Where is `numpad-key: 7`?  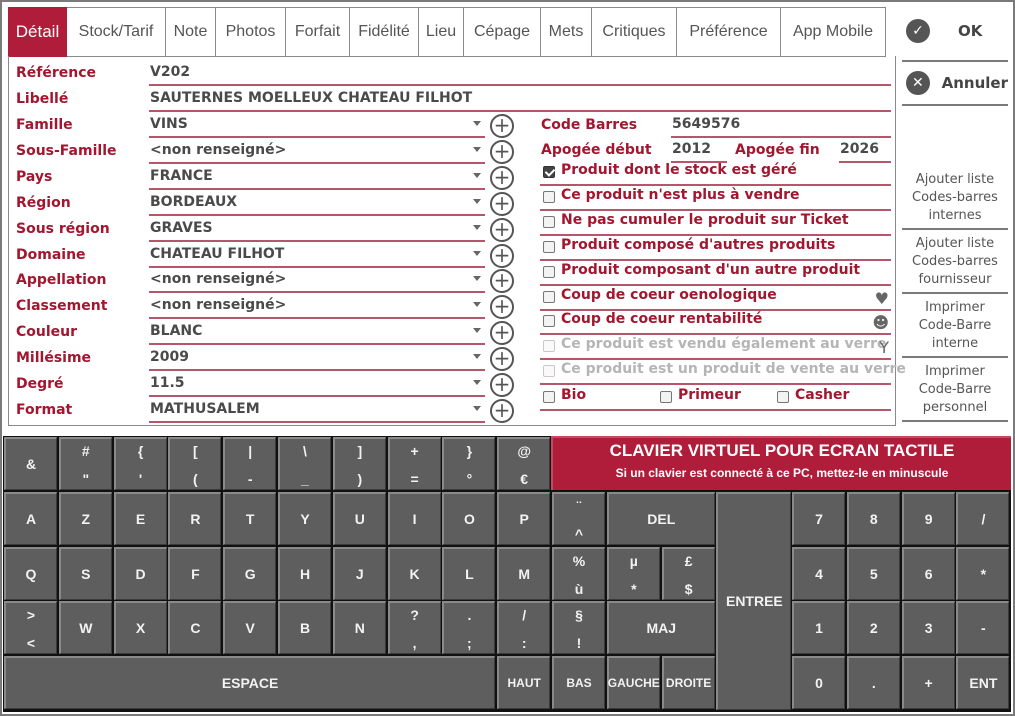
numpad-key: 7 is located at coordinates (818, 518).